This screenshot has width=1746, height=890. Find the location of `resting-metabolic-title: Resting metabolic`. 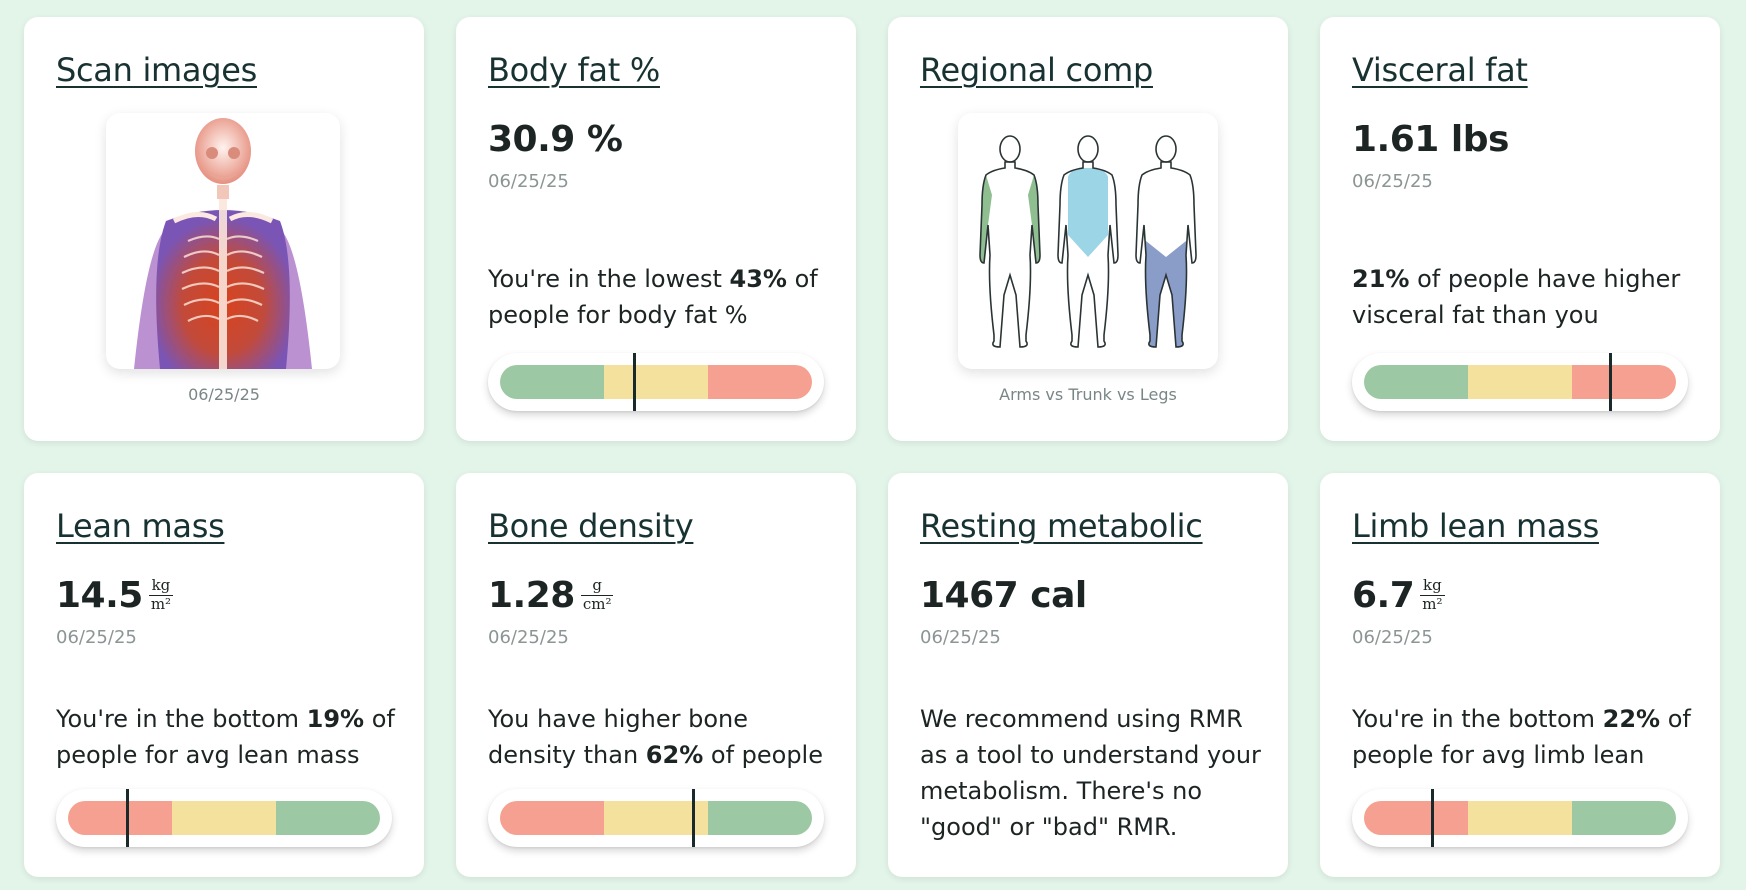

resting-metabolic-title: Resting metabolic is located at coordinates (1061, 526).